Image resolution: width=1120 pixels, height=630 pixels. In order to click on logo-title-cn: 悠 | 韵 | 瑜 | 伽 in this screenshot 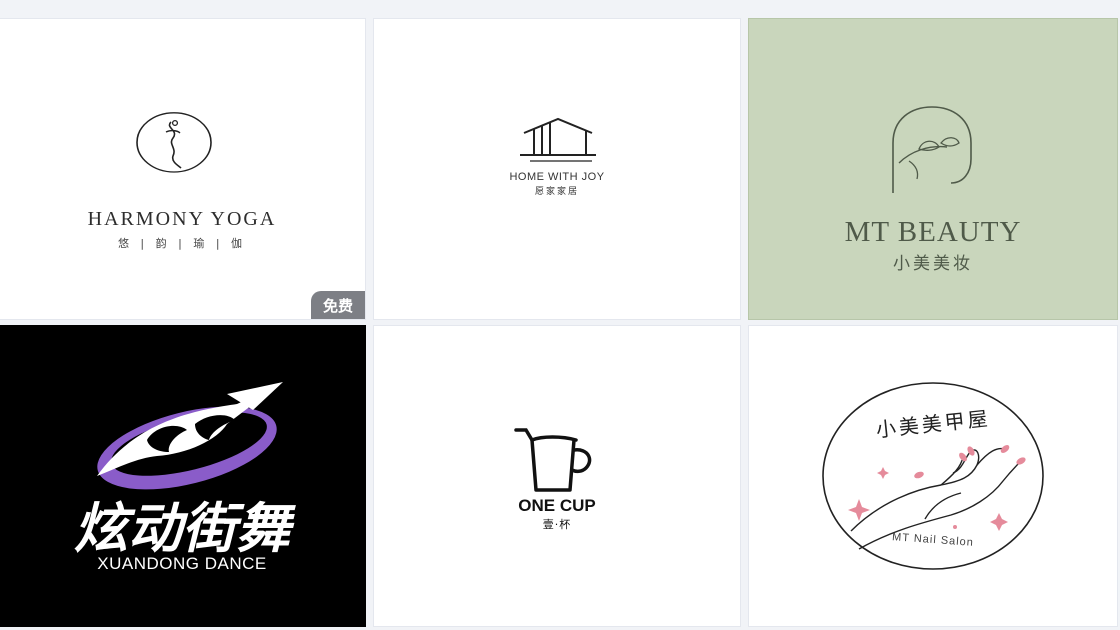, I will do `click(182, 243)`.